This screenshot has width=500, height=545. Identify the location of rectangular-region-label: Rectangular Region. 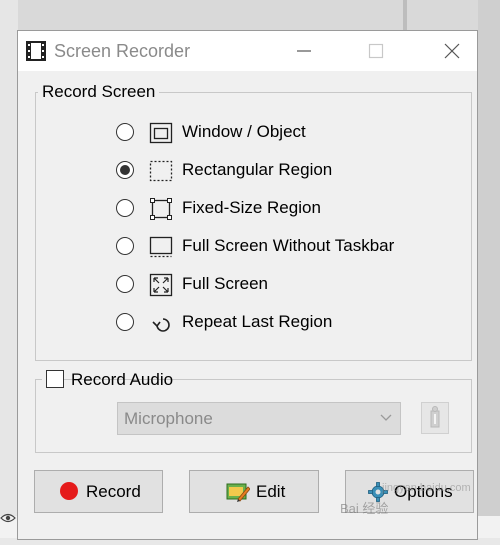
(257, 169).